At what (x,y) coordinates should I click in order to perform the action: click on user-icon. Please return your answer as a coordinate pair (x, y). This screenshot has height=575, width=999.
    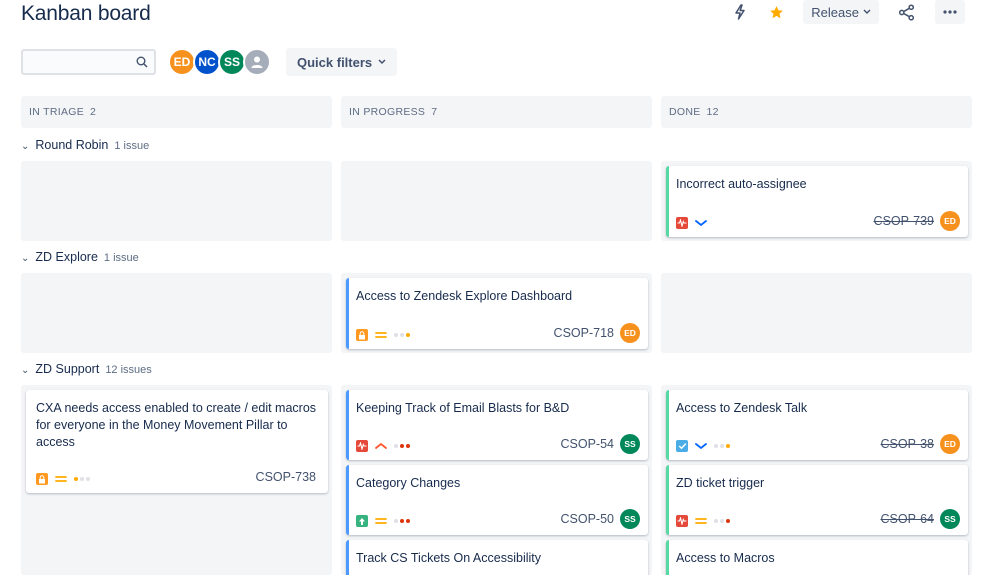
    Looking at the image, I should click on (257, 62).